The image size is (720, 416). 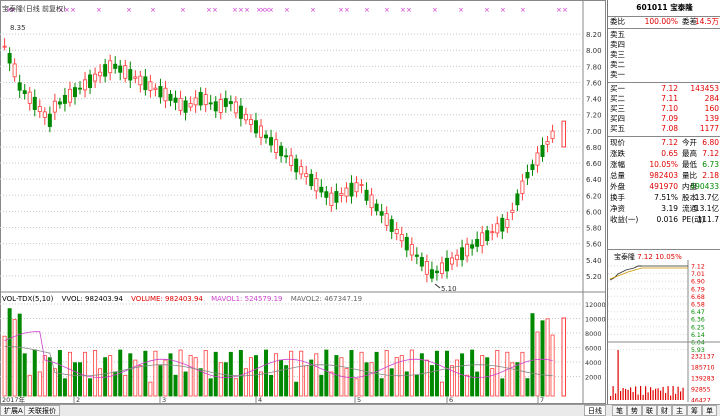 I want to click on volume-tick-label: 8000, so click(x=593, y=334).